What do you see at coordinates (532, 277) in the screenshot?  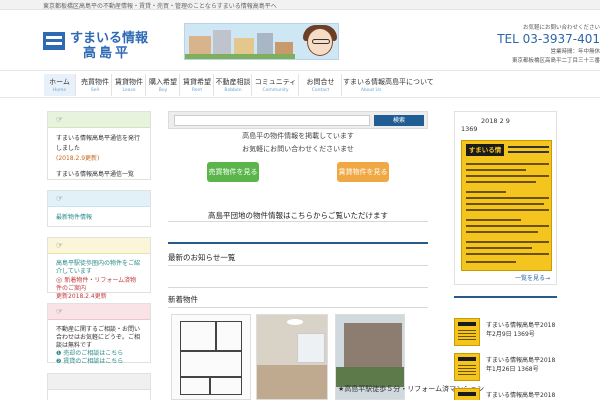 I see `newsletter-more-link: 一覧を見る→` at bounding box center [532, 277].